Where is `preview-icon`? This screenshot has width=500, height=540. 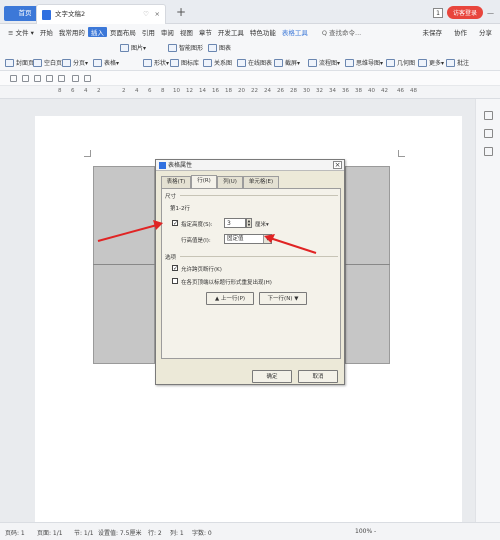 preview-icon is located at coordinates (61, 78).